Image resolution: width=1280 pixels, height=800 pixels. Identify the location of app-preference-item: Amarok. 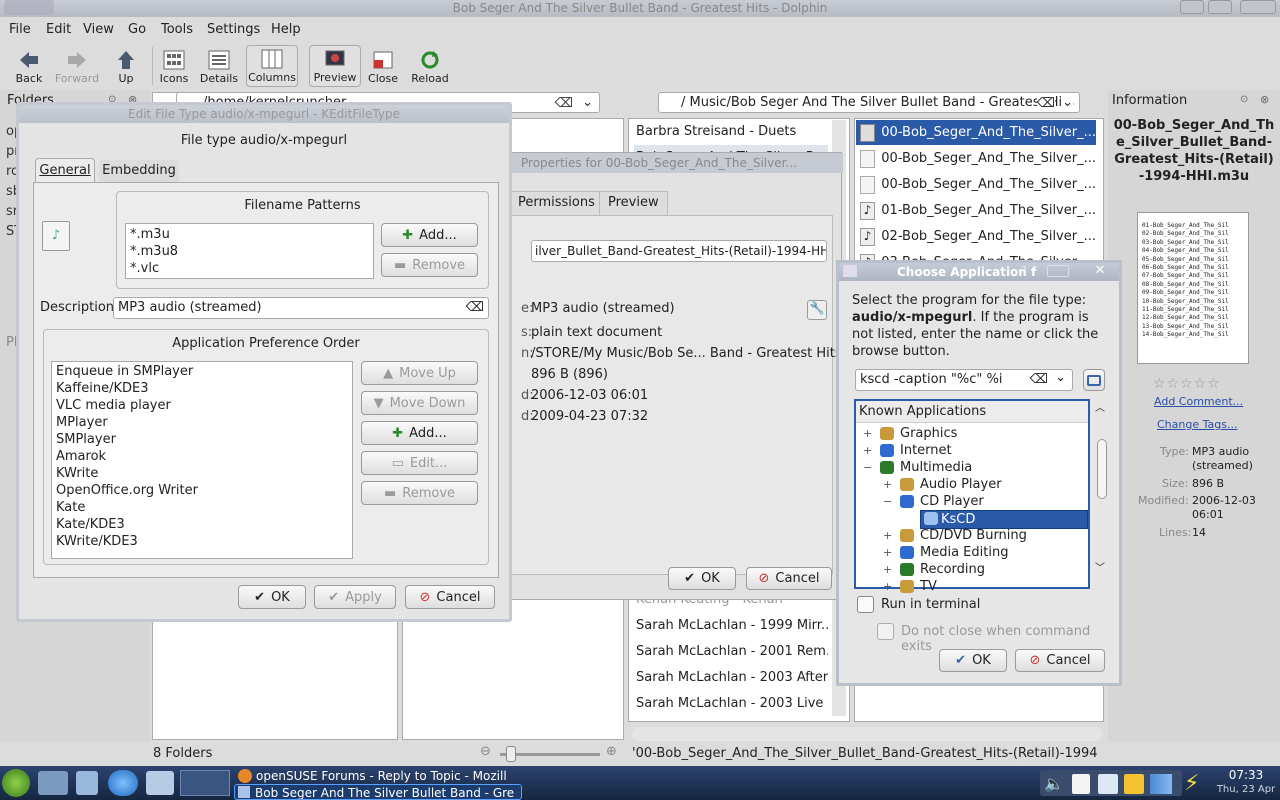
(202, 456).